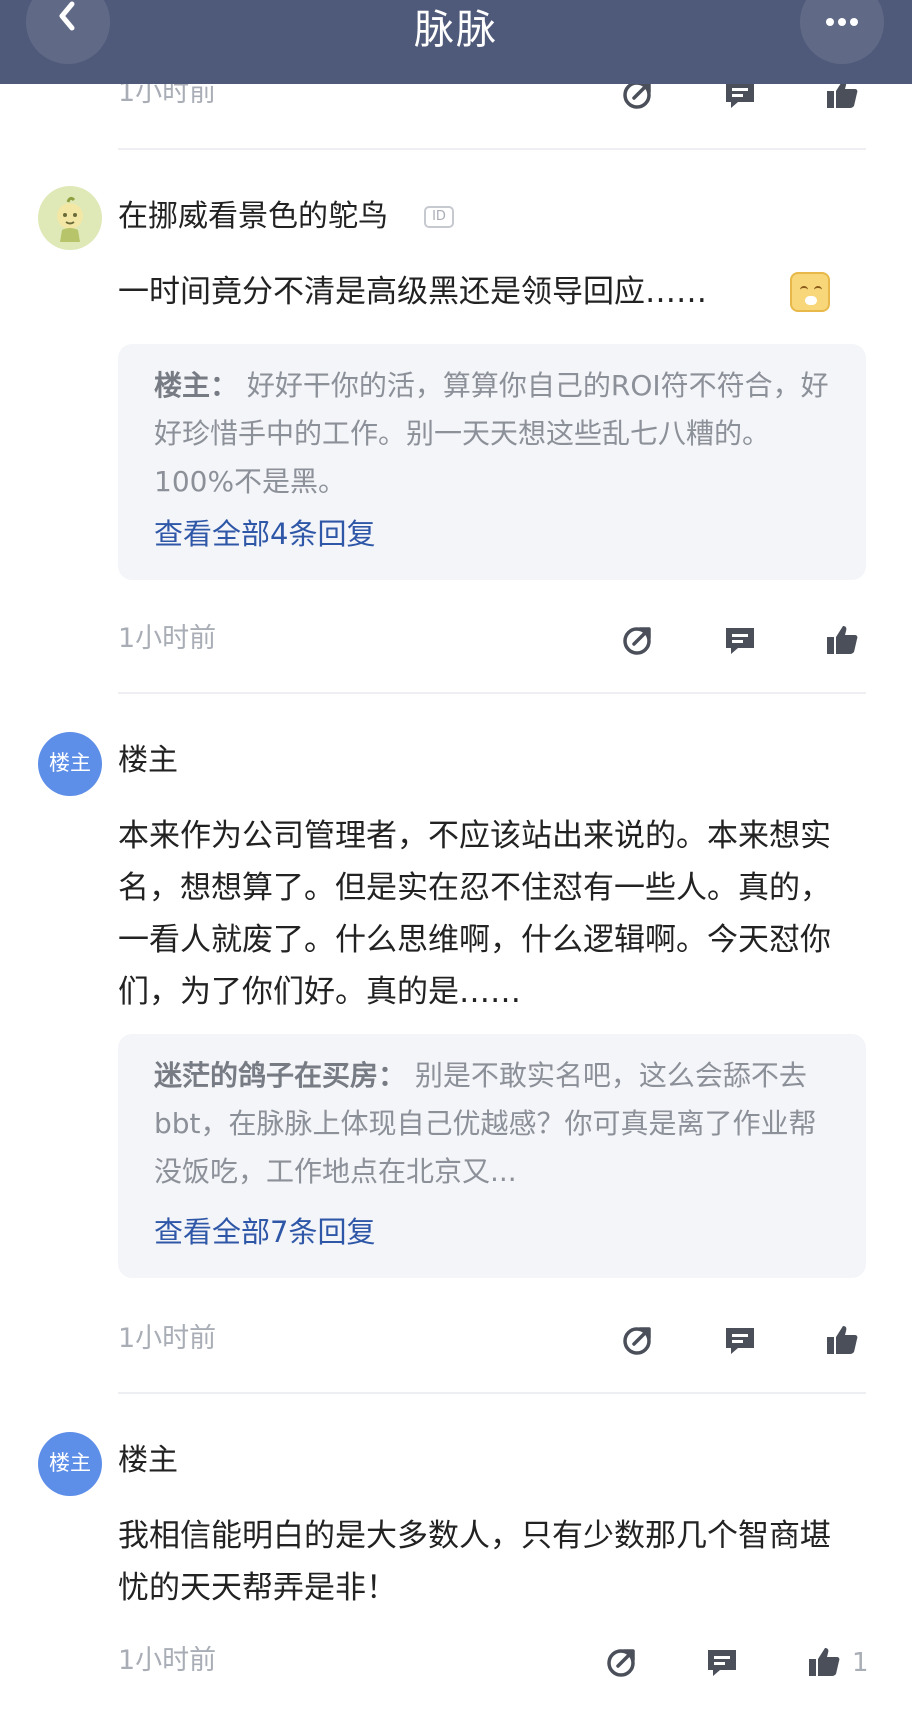  I want to click on reply-author: 楼主：, so click(196, 385).